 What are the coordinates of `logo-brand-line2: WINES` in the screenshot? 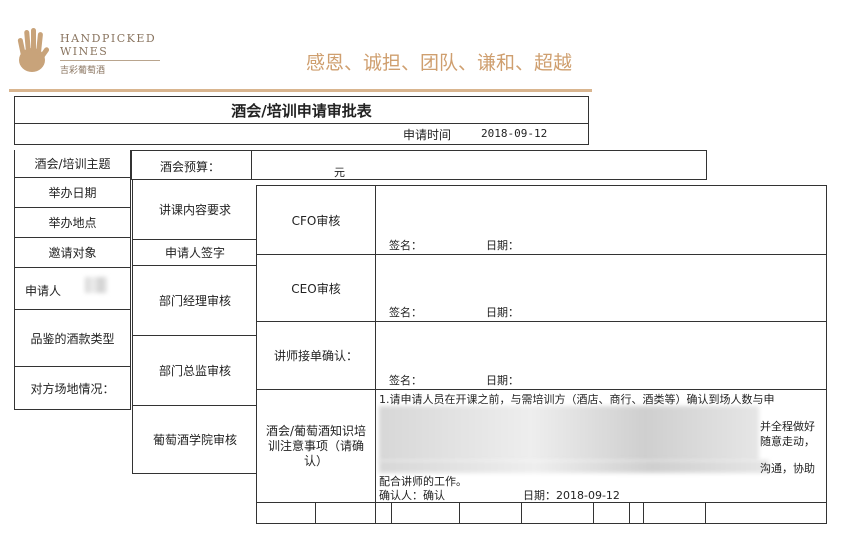 It's located at (84, 51).